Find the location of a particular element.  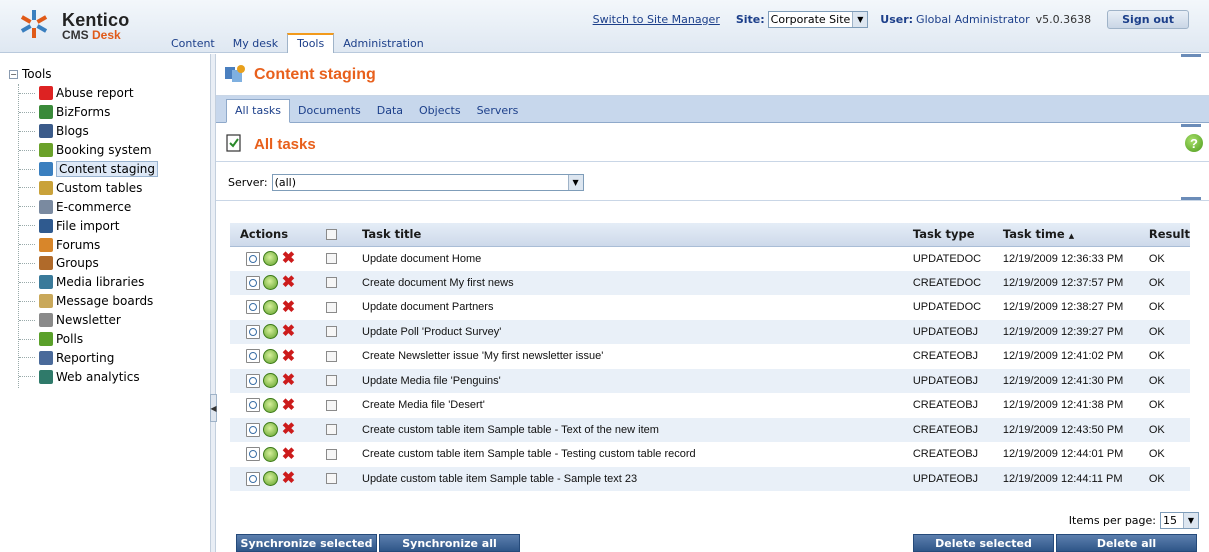

col-task-time: Task time ▲ is located at coordinates (1065, 235).